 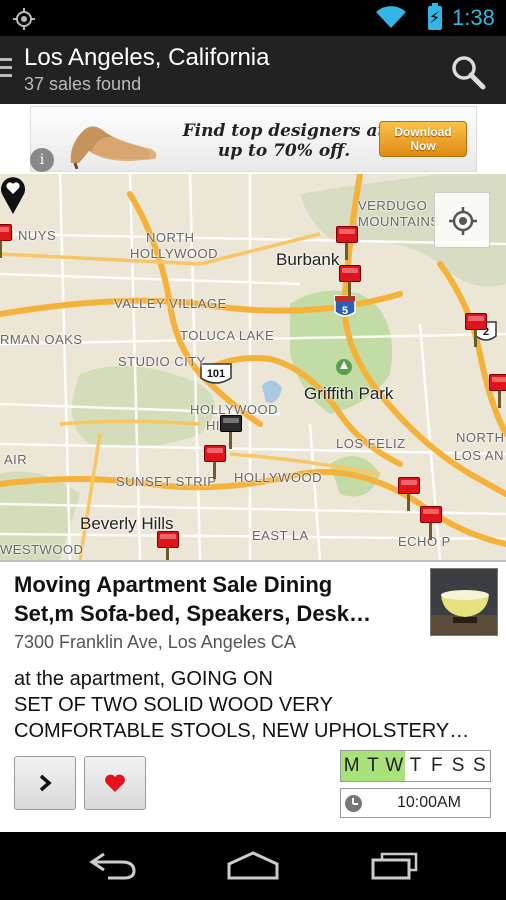 I want to click on day-fri: F, so click(x=436, y=765).